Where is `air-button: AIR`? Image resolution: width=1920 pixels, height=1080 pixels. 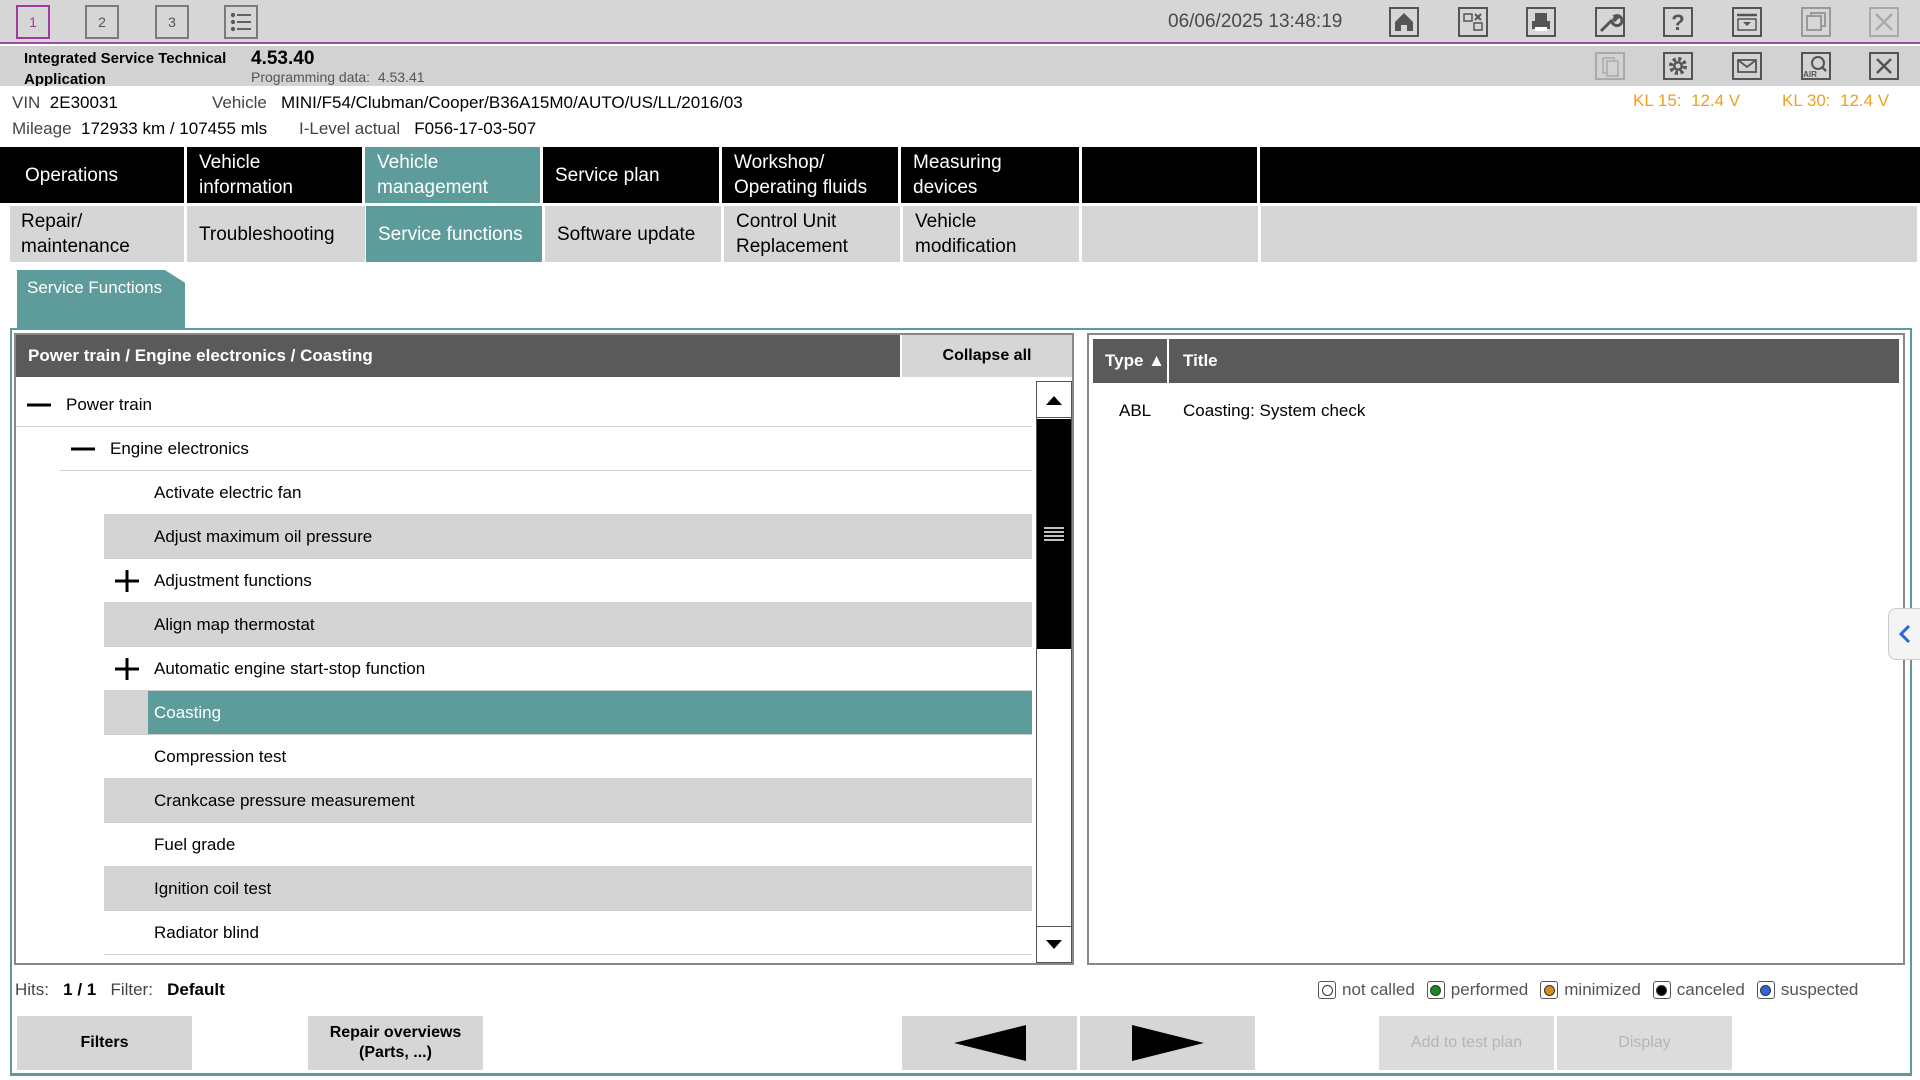
air-button: AIR is located at coordinates (1816, 66).